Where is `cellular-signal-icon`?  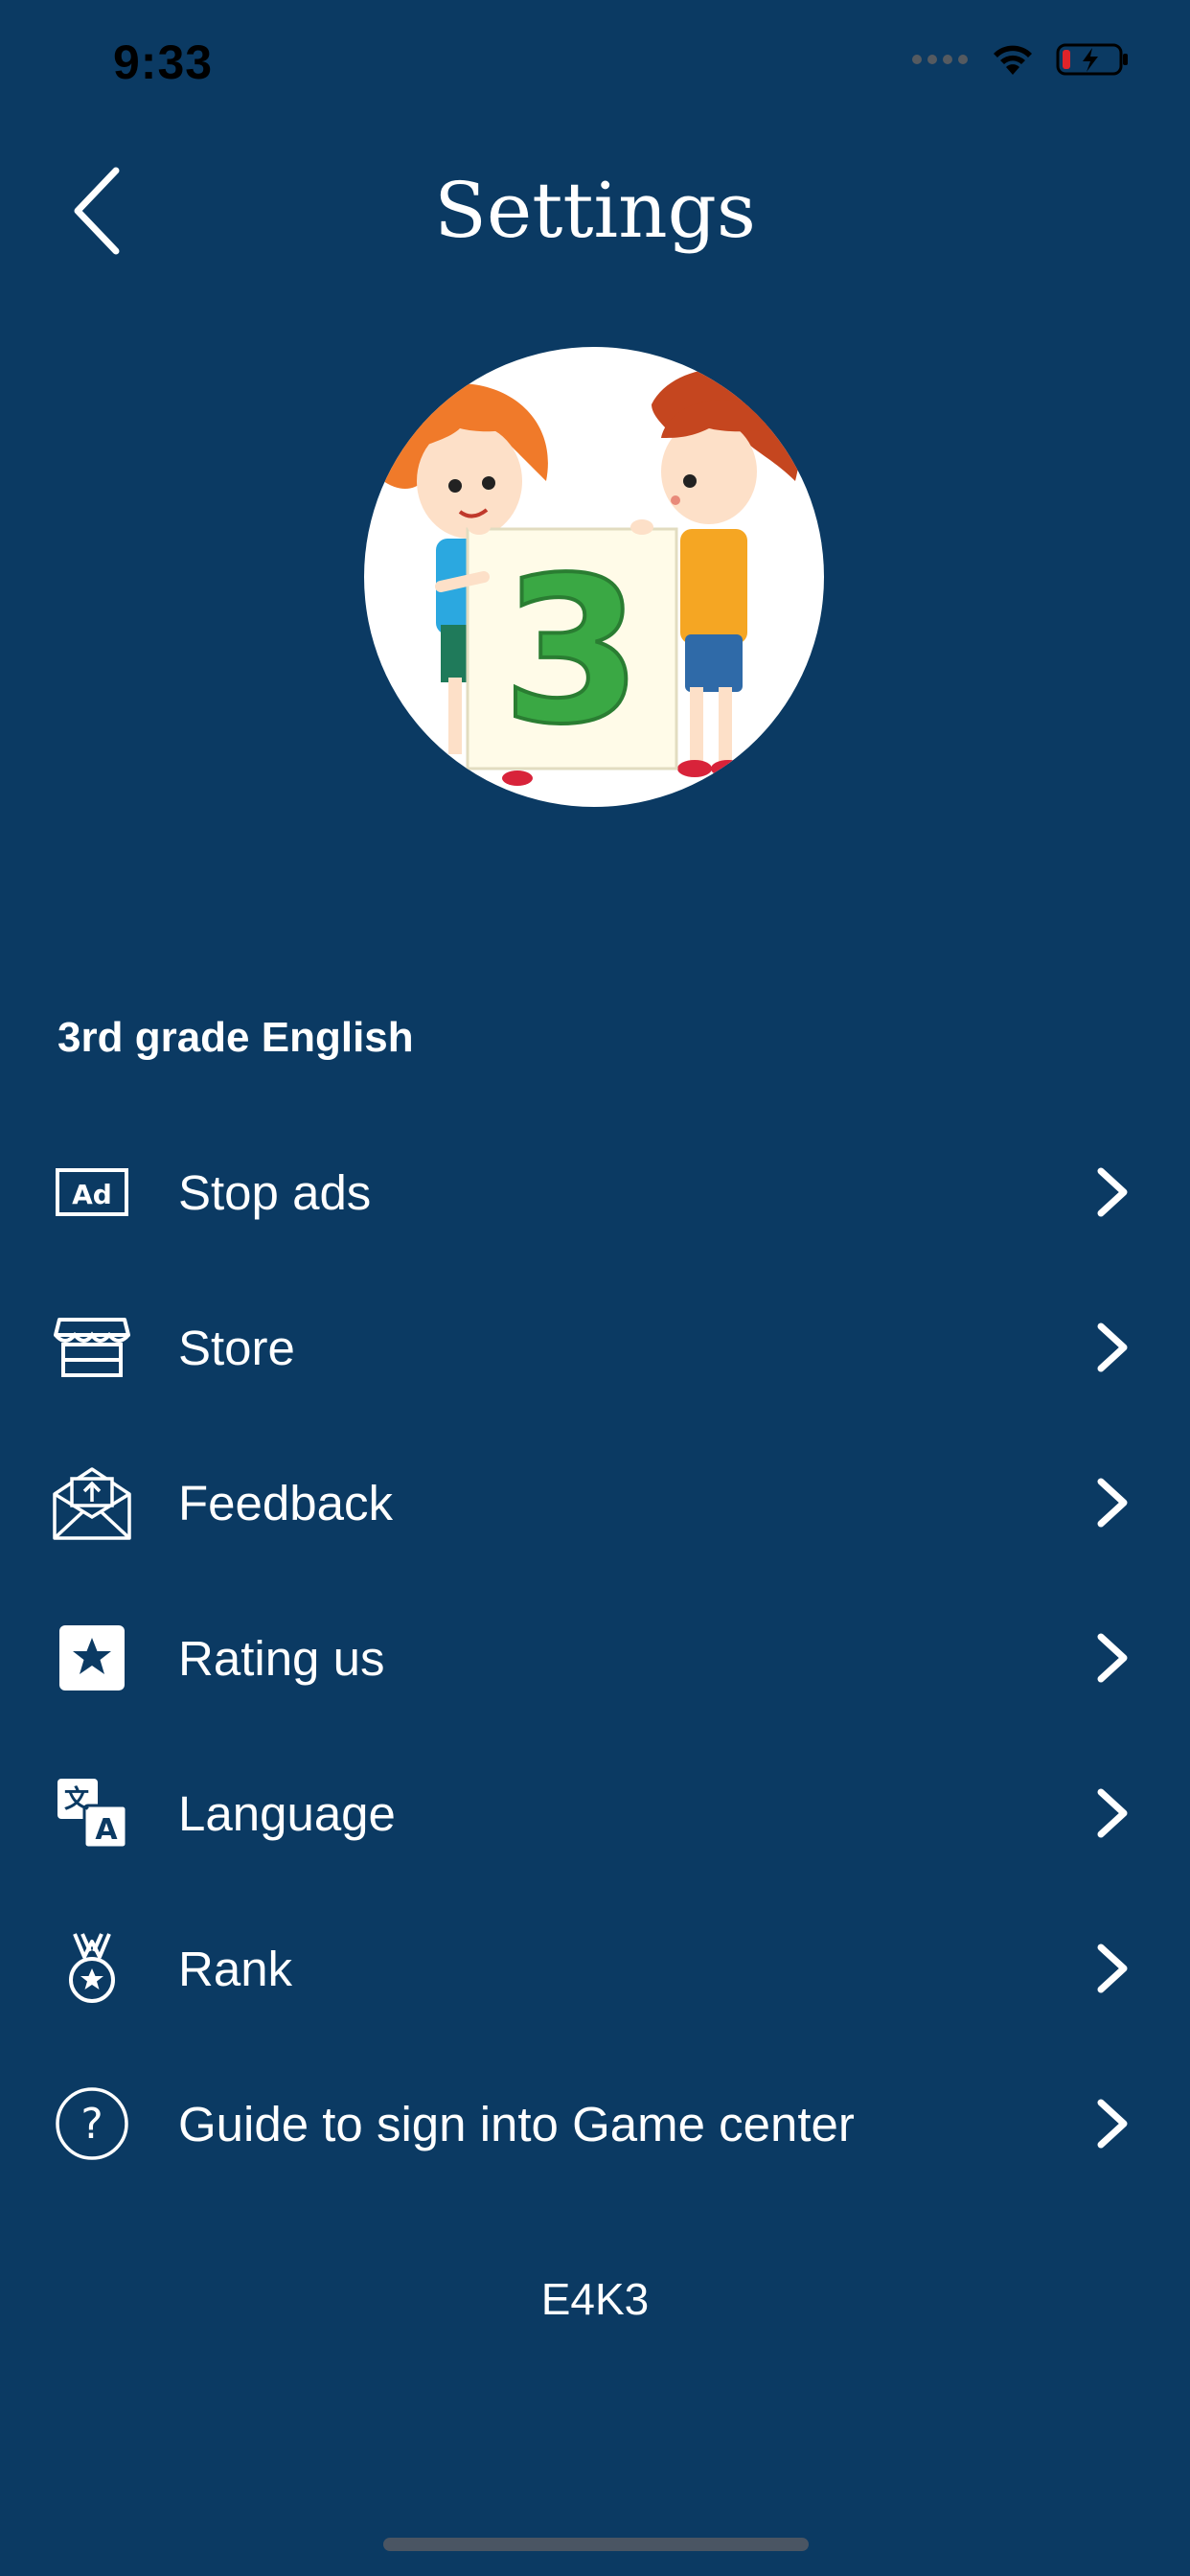
cellular-signal-icon is located at coordinates (940, 59).